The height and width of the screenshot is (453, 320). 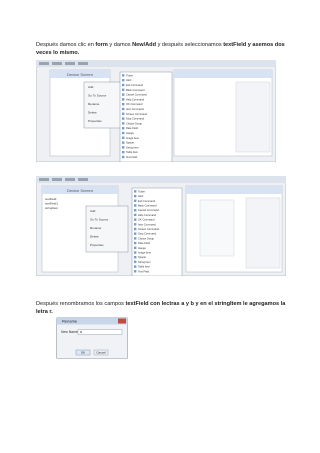 What do you see at coordinates (81, 304) in the screenshot?
I see `paragraph-3-run: Después renombramos los campos` at bounding box center [81, 304].